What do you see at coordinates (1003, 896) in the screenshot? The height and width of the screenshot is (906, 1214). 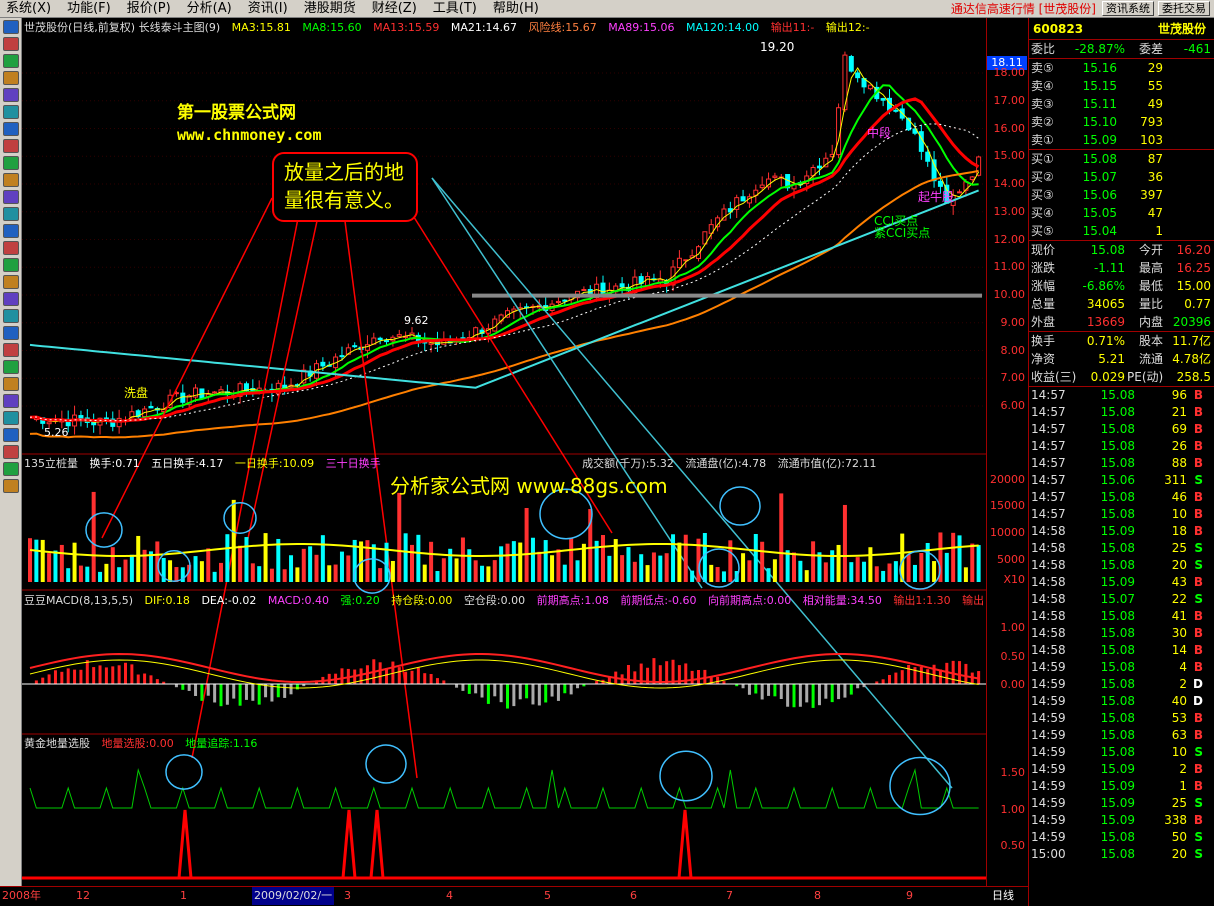 I see `status-period: 日线` at bounding box center [1003, 896].